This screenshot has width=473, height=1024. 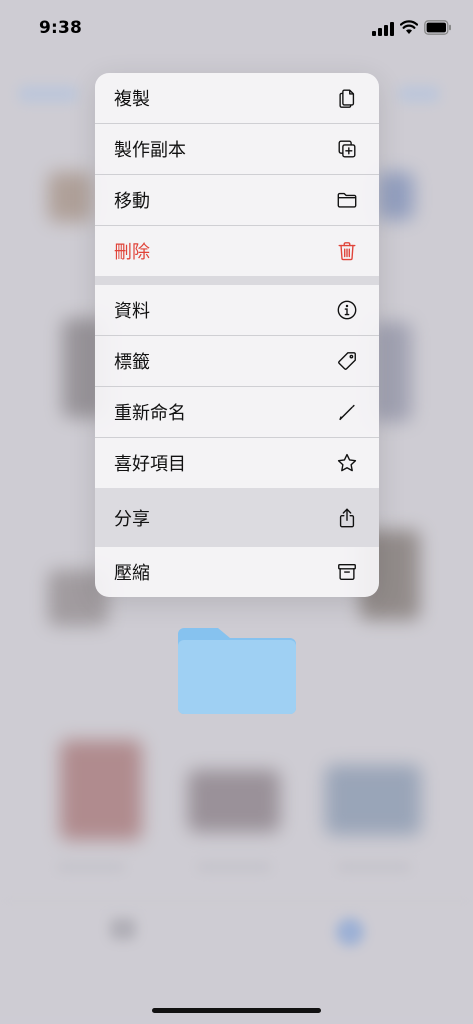 What do you see at coordinates (409, 27) in the screenshot?
I see `wifi-icon` at bounding box center [409, 27].